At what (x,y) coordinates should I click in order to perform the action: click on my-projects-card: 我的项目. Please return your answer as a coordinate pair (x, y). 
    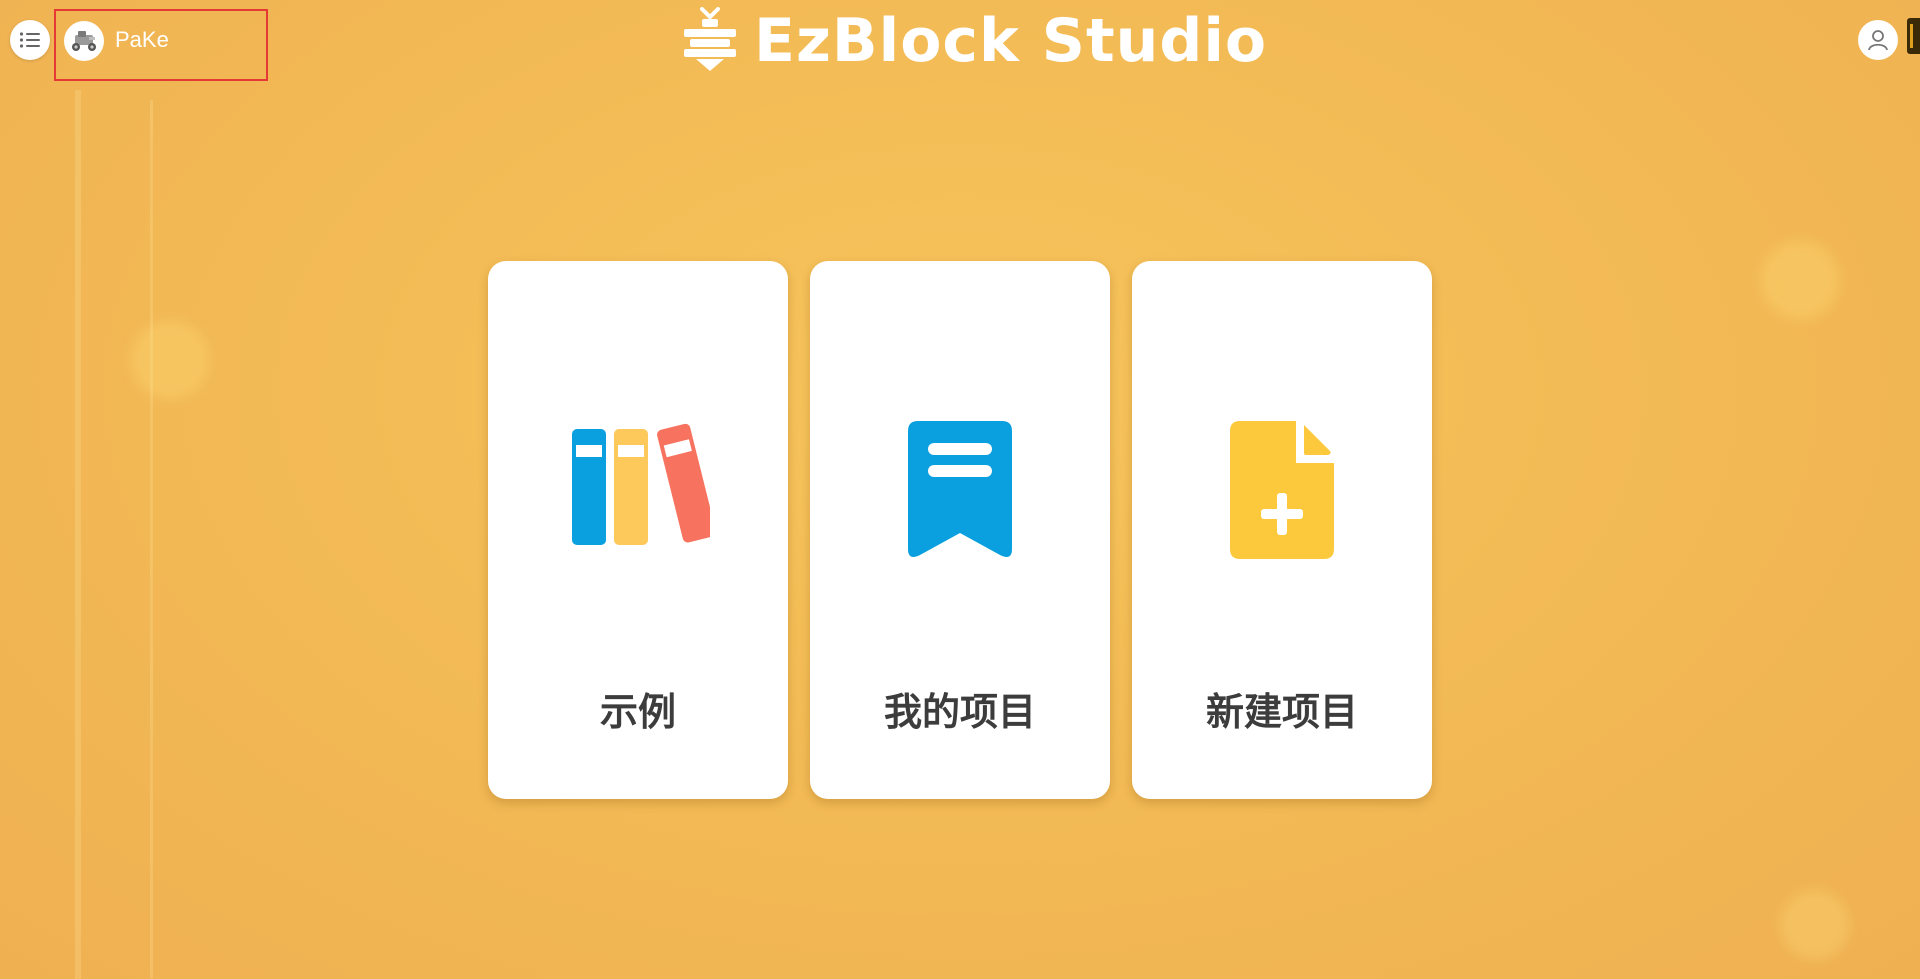
    Looking at the image, I should click on (960, 530).